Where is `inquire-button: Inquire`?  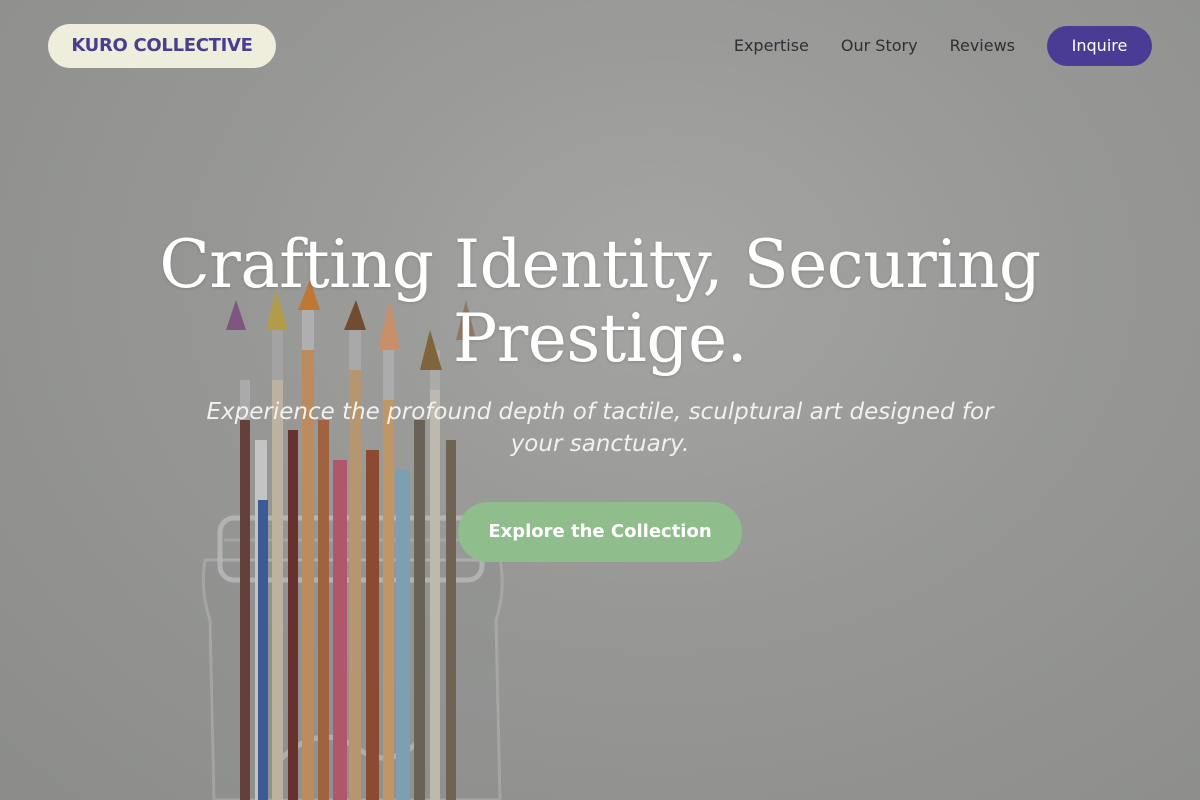 inquire-button: Inquire is located at coordinates (1099, 46).